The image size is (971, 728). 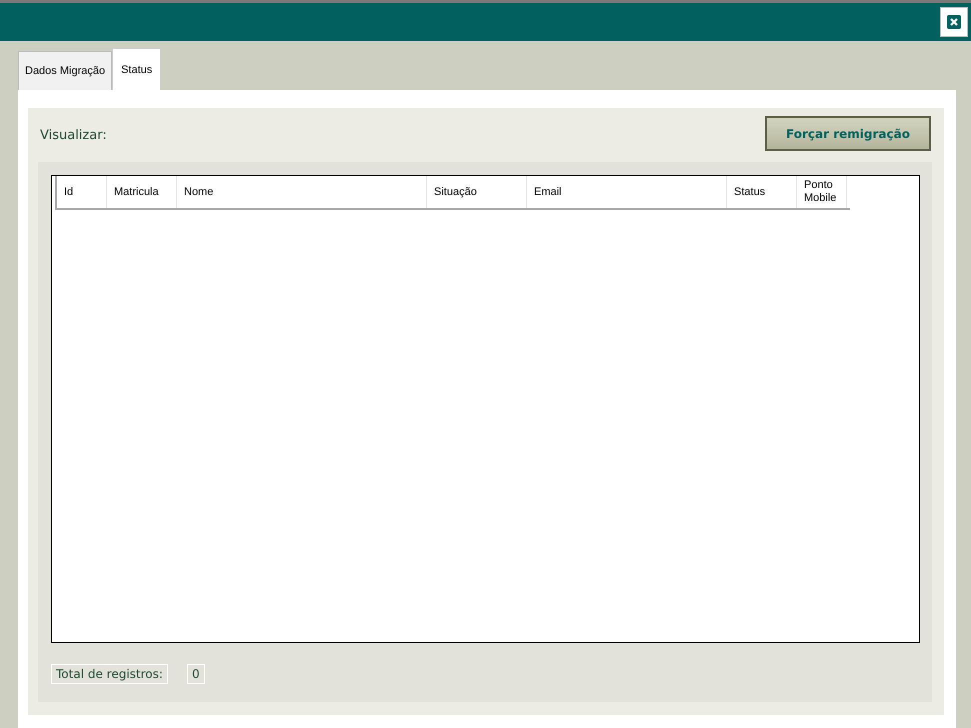 What do you see at coordinates (109, 674) in the screenshot?
I see `total-label: Total de registros:` at bounding box center [109, 674].